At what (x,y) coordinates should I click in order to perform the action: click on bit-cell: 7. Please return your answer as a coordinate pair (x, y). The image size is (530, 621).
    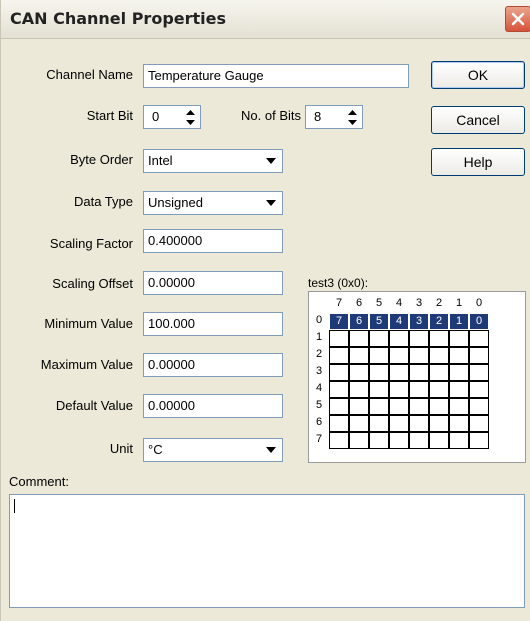
    Looking at the image, I should click on (339, 321).